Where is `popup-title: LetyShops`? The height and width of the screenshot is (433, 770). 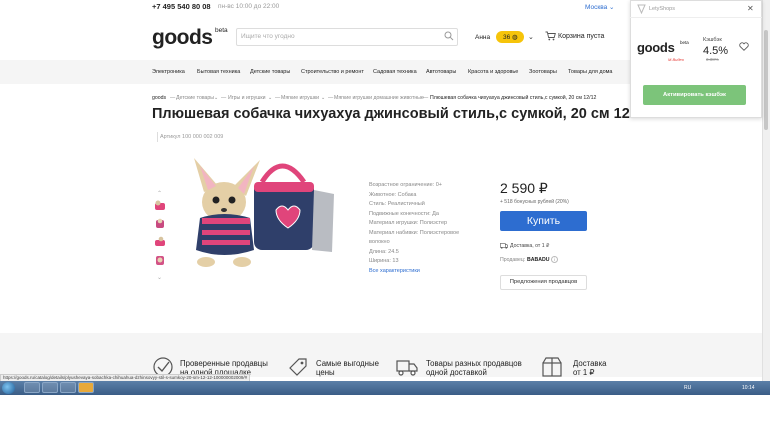
popup-title: LetyShops is located at coordinates (662, 9).